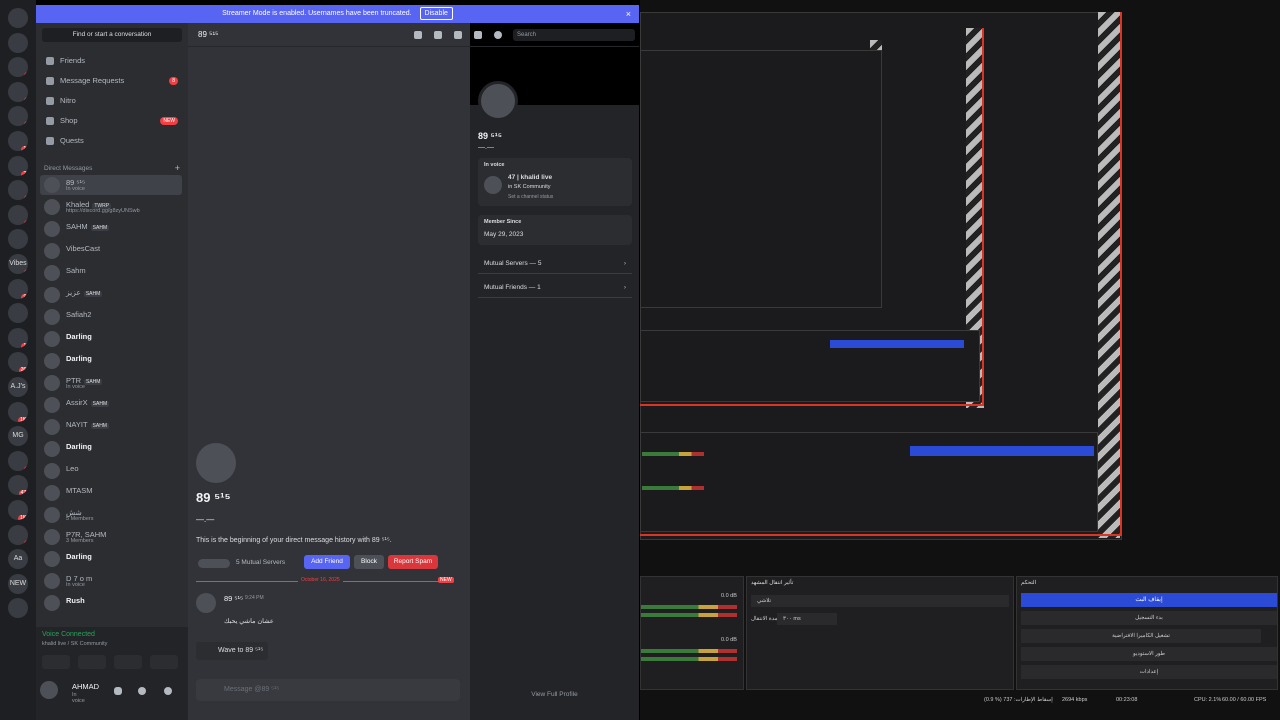 The height and width of the screenshot is (720, 1280). I want to click on mutual-servers-link: 5 Mutual Servers, so click(260, 562).